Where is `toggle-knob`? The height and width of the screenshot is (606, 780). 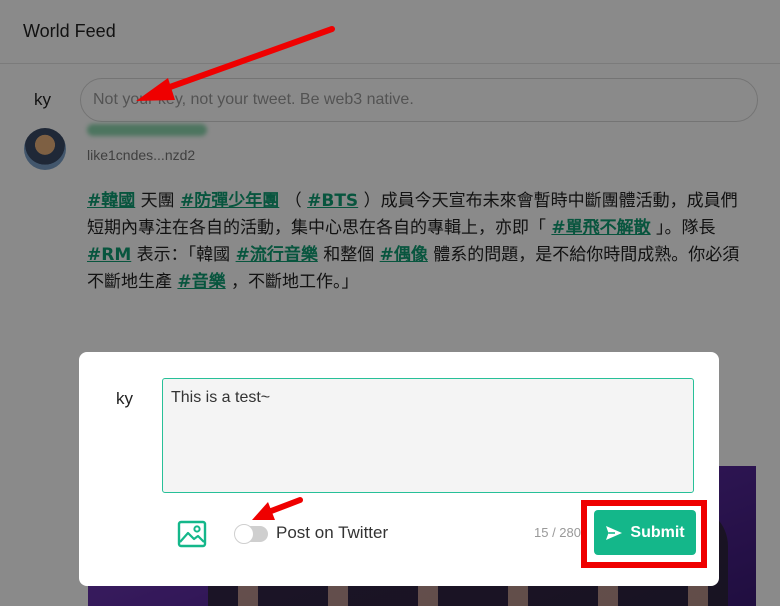 toggle-knob is located at coordinates (244, 534).